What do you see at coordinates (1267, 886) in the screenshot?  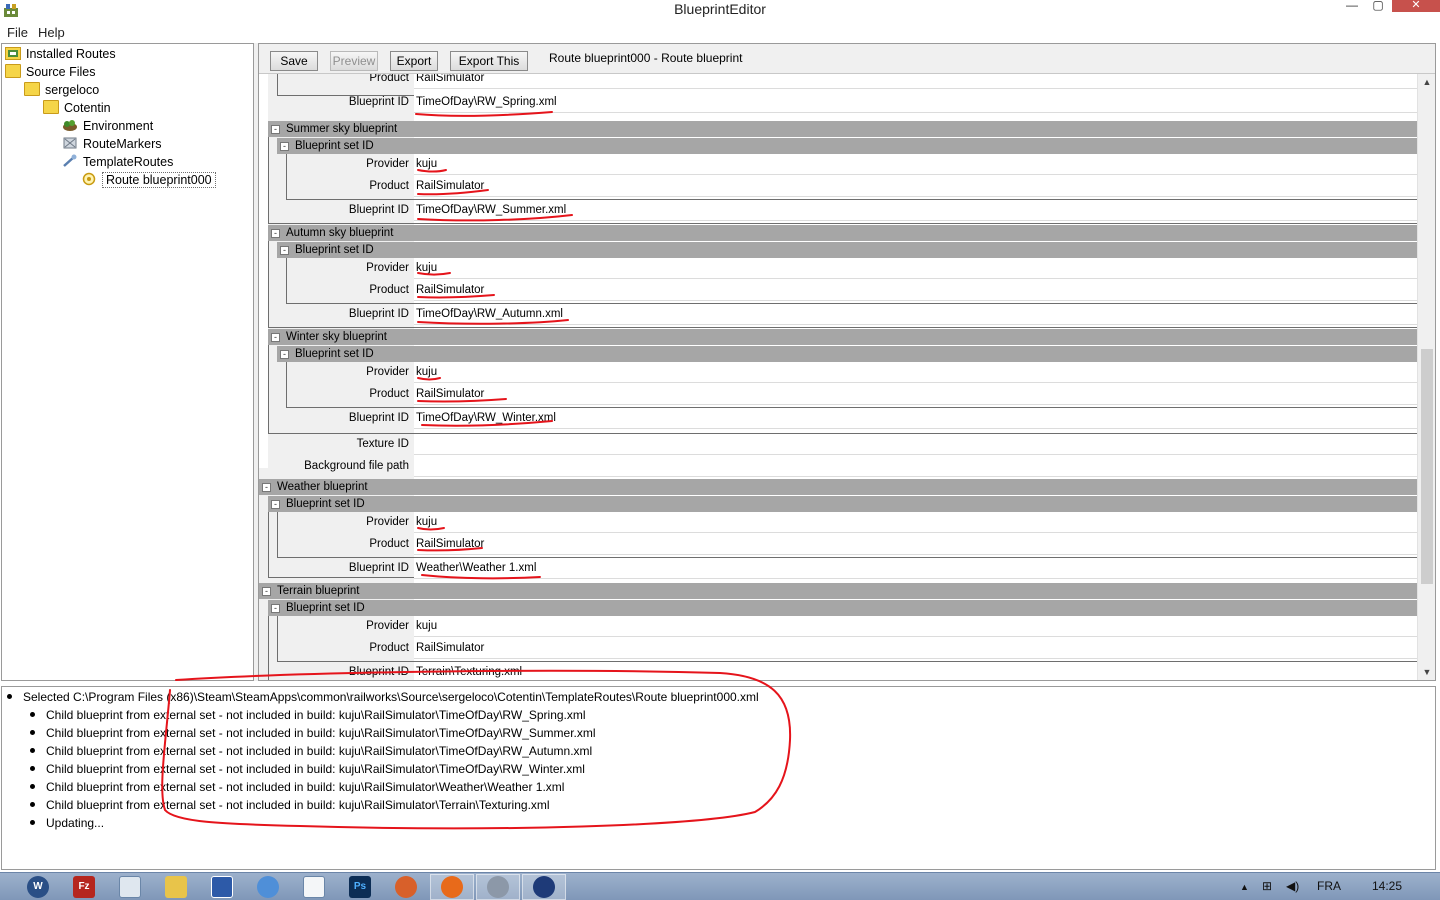 I see `network-icon: ⊞` at bounding box center [1267, 886].